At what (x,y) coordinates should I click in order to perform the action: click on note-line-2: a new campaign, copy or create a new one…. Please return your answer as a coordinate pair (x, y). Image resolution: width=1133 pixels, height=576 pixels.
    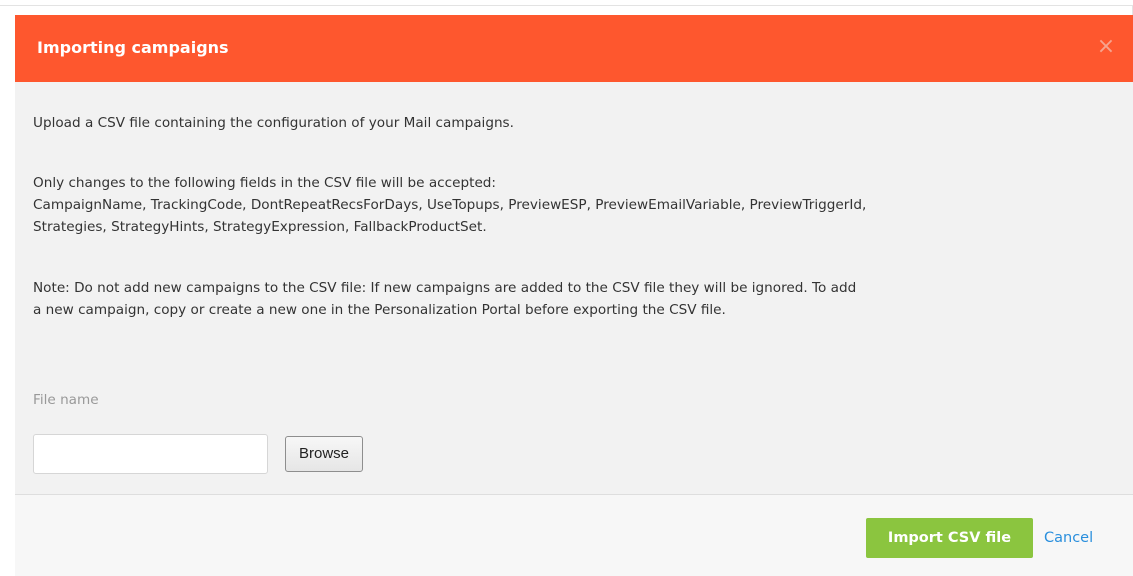
    Looking at the image, I should click on (379, 310).